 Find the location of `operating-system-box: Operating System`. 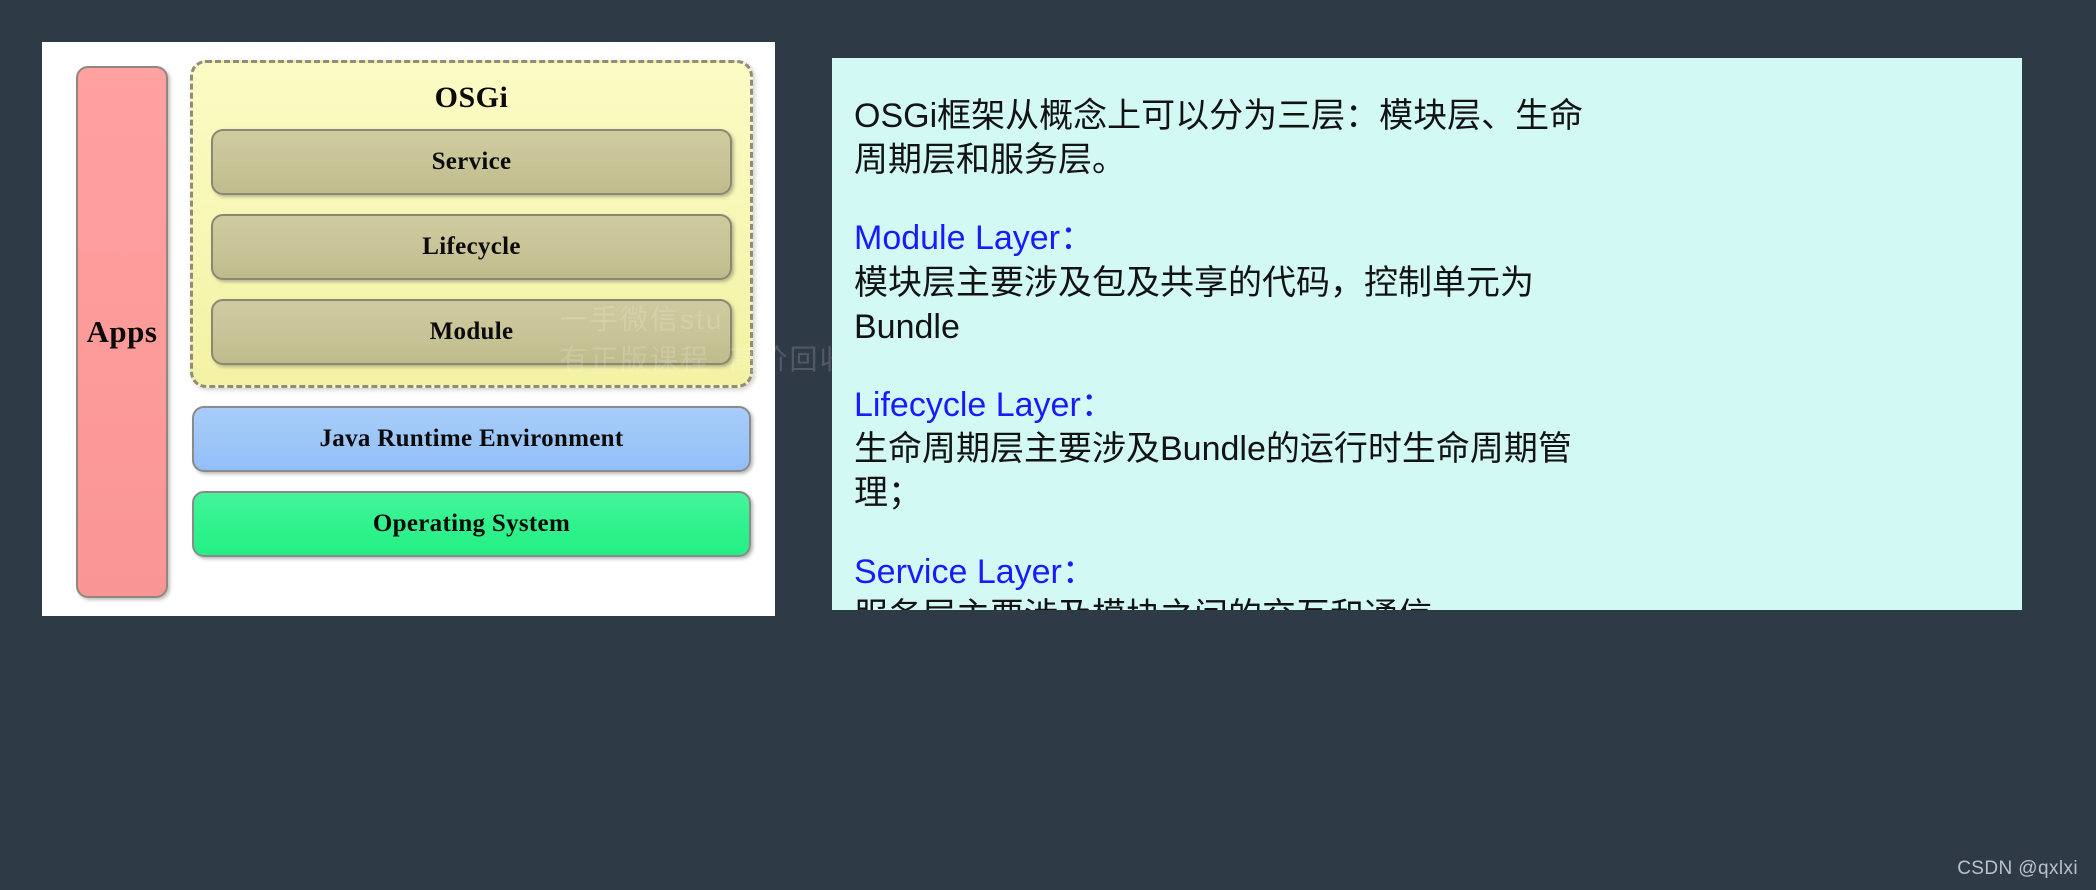

operating-system-box: Operating System is located at coordinates (471, 524).